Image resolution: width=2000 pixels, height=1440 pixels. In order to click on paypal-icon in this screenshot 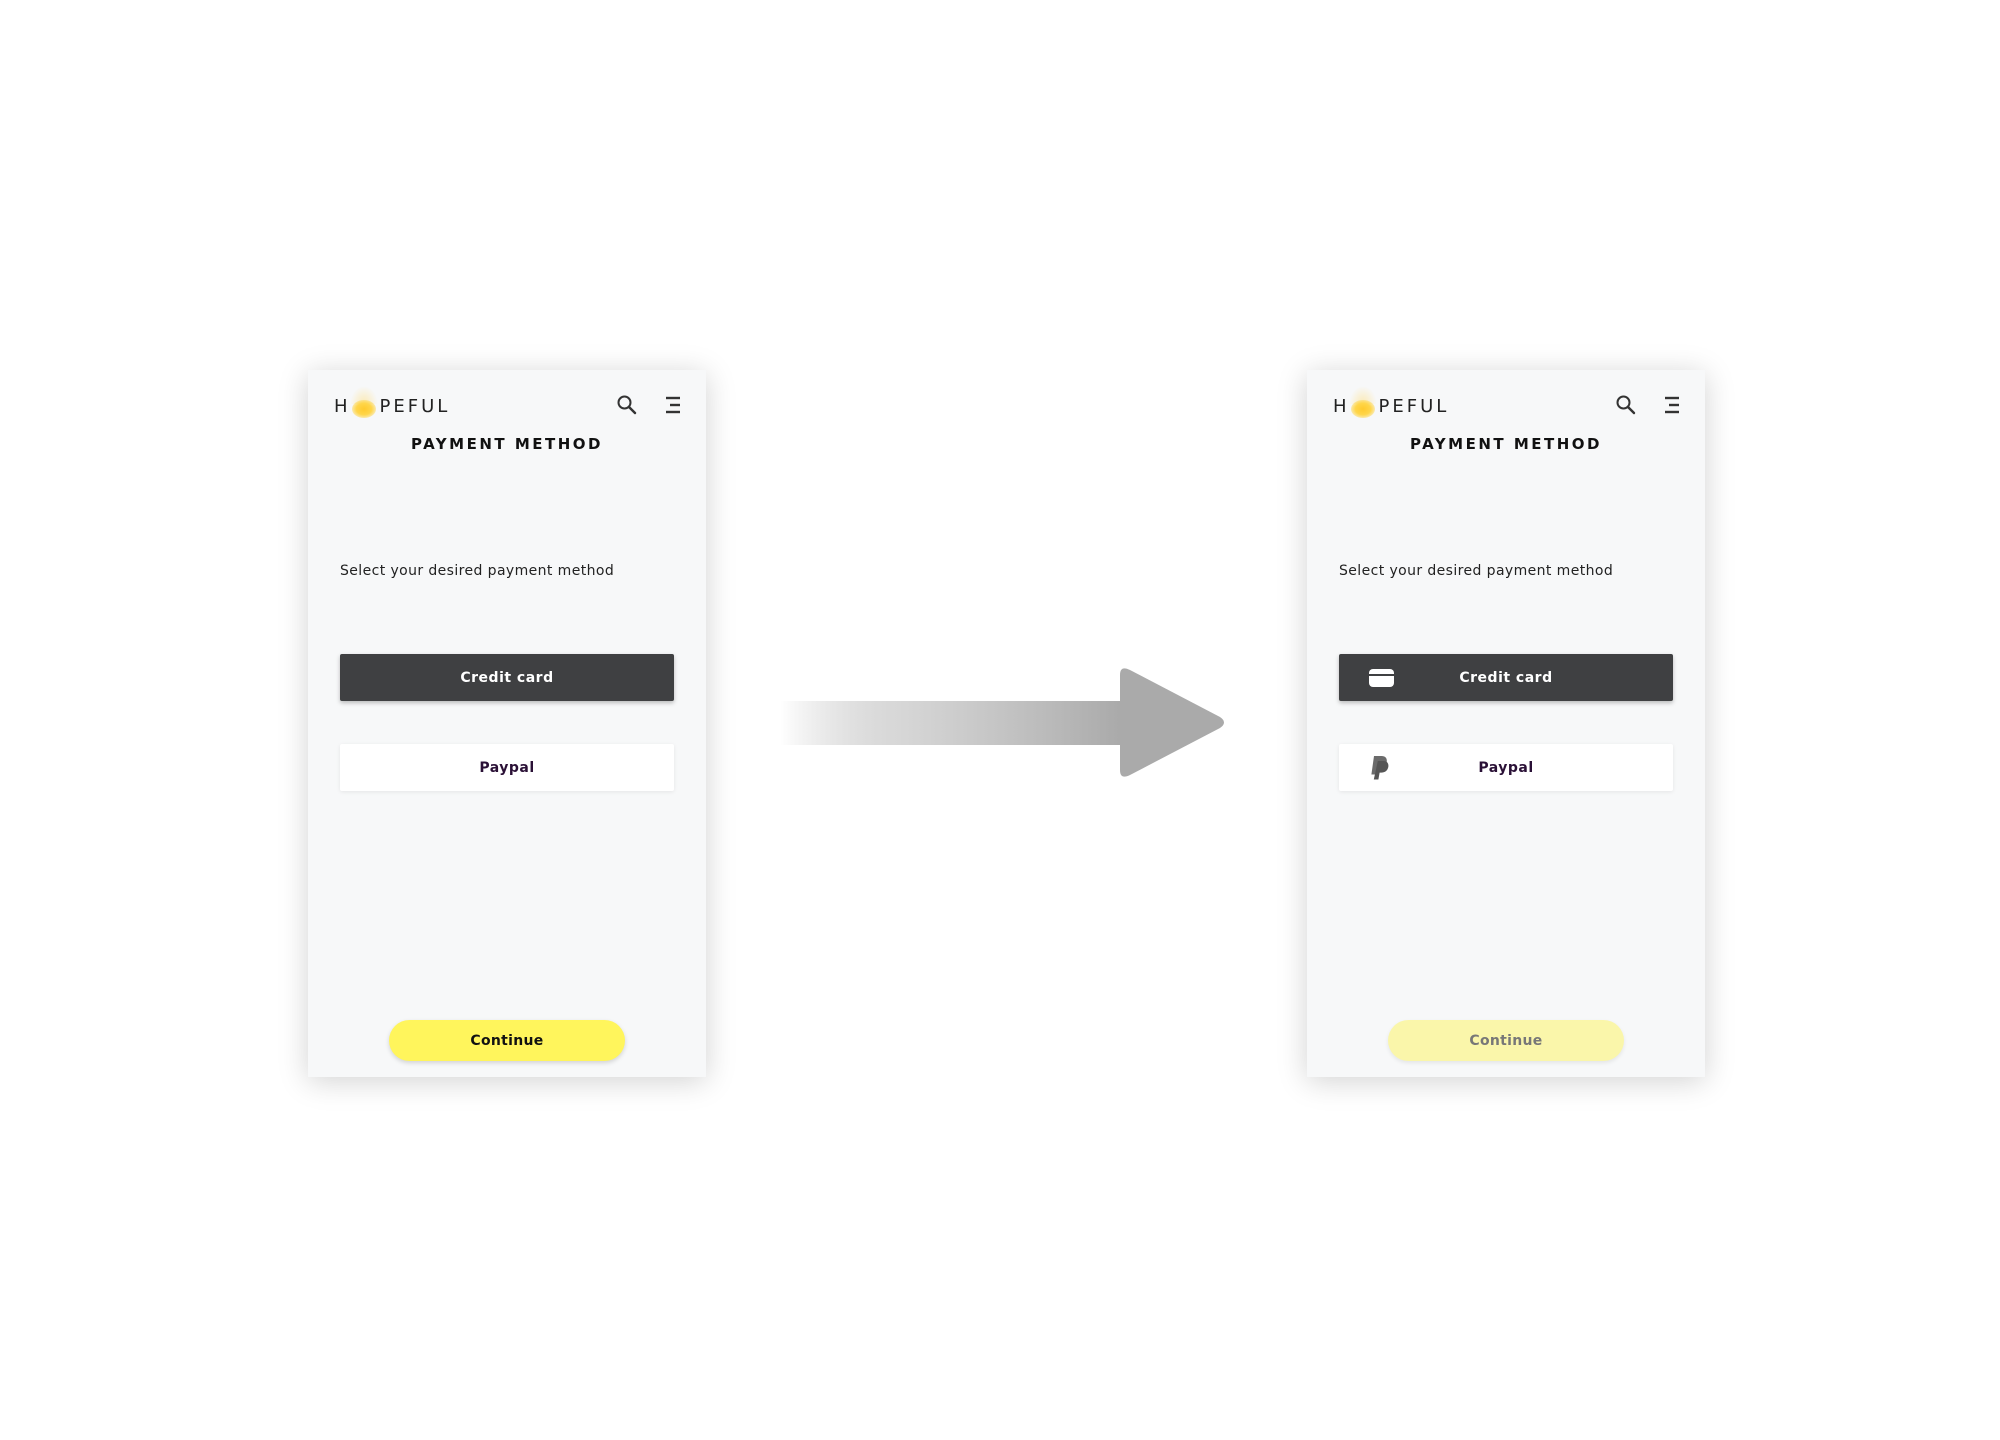, I will do `click(1379, 768)`.